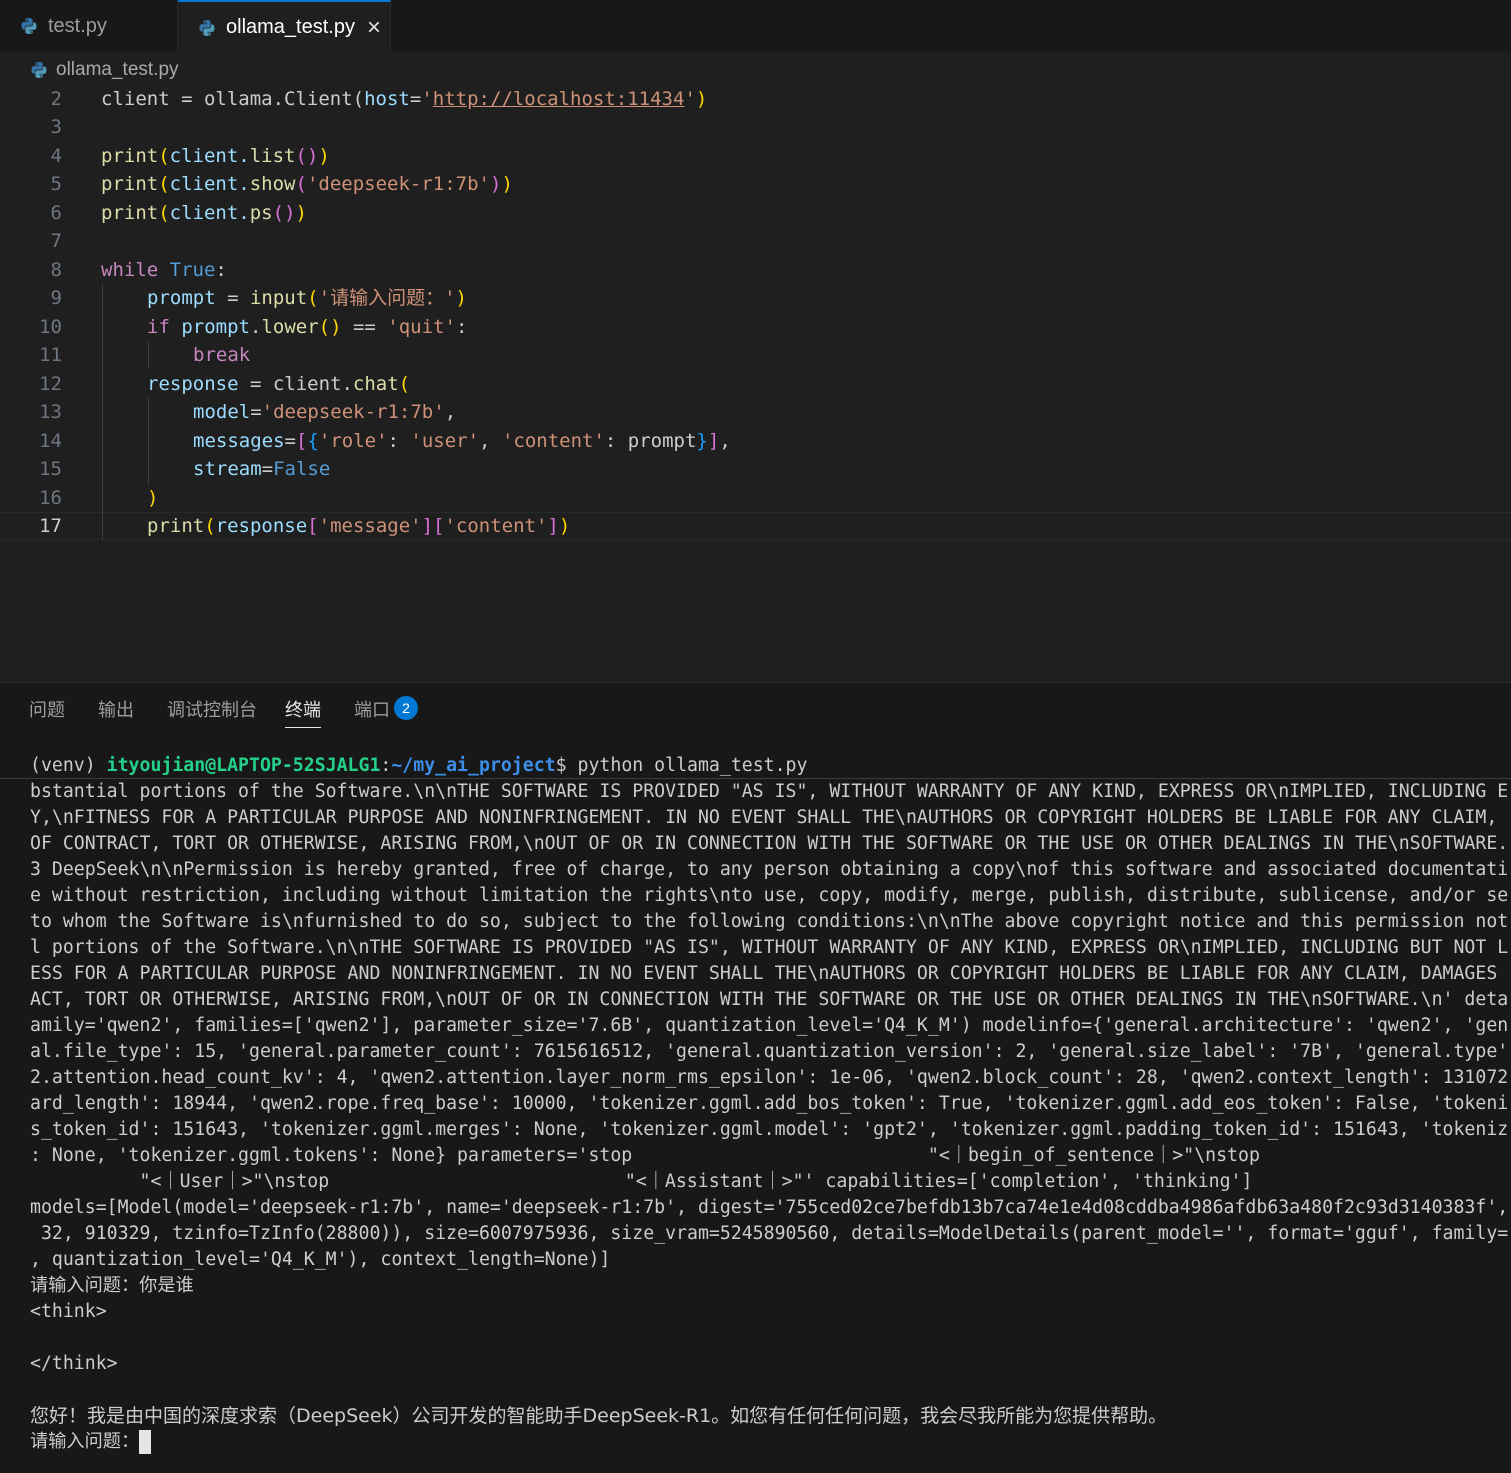  I want to click on tab-test-py: test.py, so click(89, 26).